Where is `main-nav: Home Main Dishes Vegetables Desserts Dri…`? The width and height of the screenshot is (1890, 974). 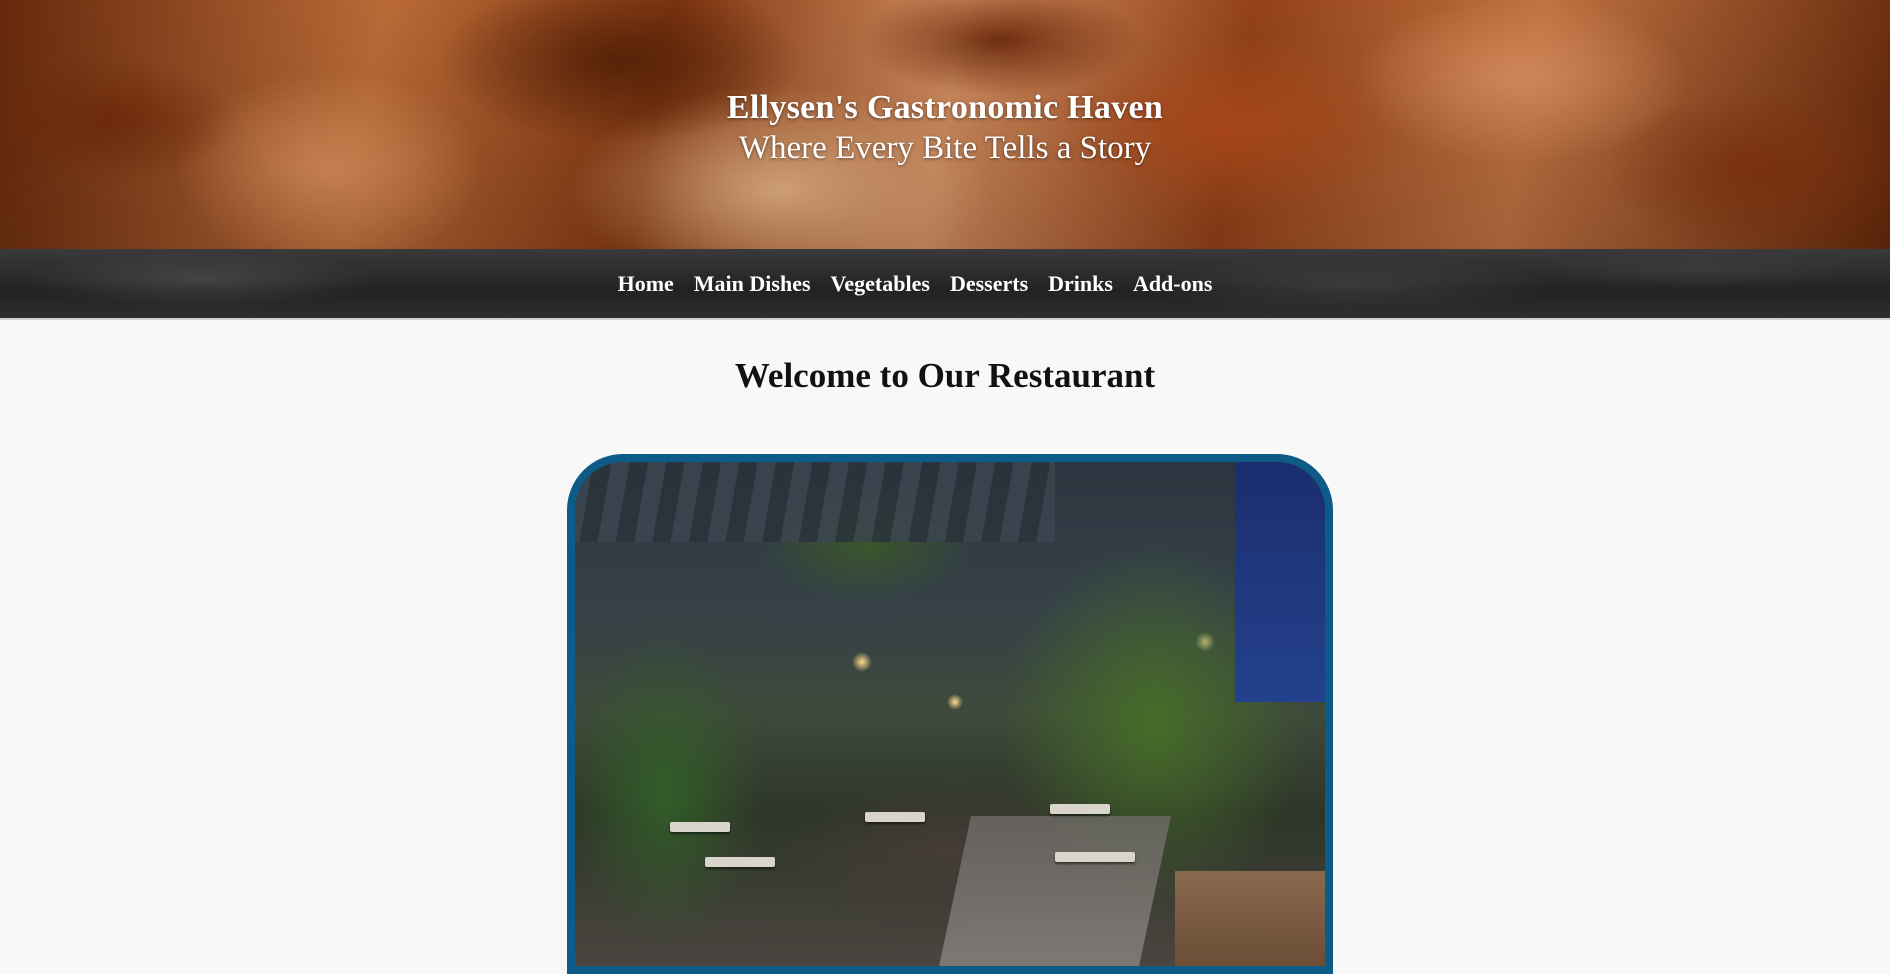
main-nav: Home Main Dishes Vegetables Desserts Dri… is located at coordinates (945, 284).